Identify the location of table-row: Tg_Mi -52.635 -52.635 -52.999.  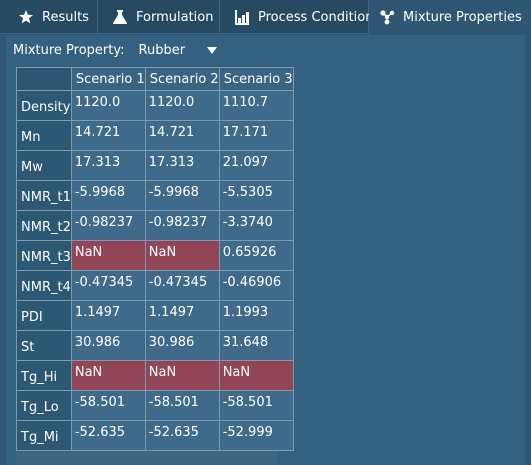
(155, 435).